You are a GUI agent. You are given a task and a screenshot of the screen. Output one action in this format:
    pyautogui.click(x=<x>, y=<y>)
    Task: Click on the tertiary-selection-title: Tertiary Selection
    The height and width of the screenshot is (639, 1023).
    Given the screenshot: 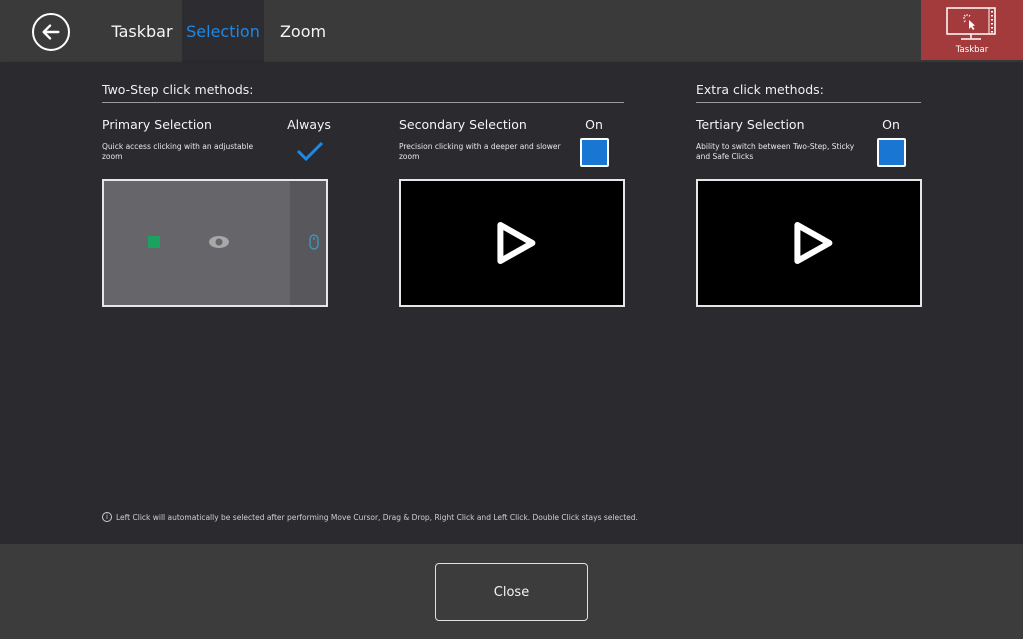 What is the action you would take?
    pyautogui.click(x=750, y=124)
    